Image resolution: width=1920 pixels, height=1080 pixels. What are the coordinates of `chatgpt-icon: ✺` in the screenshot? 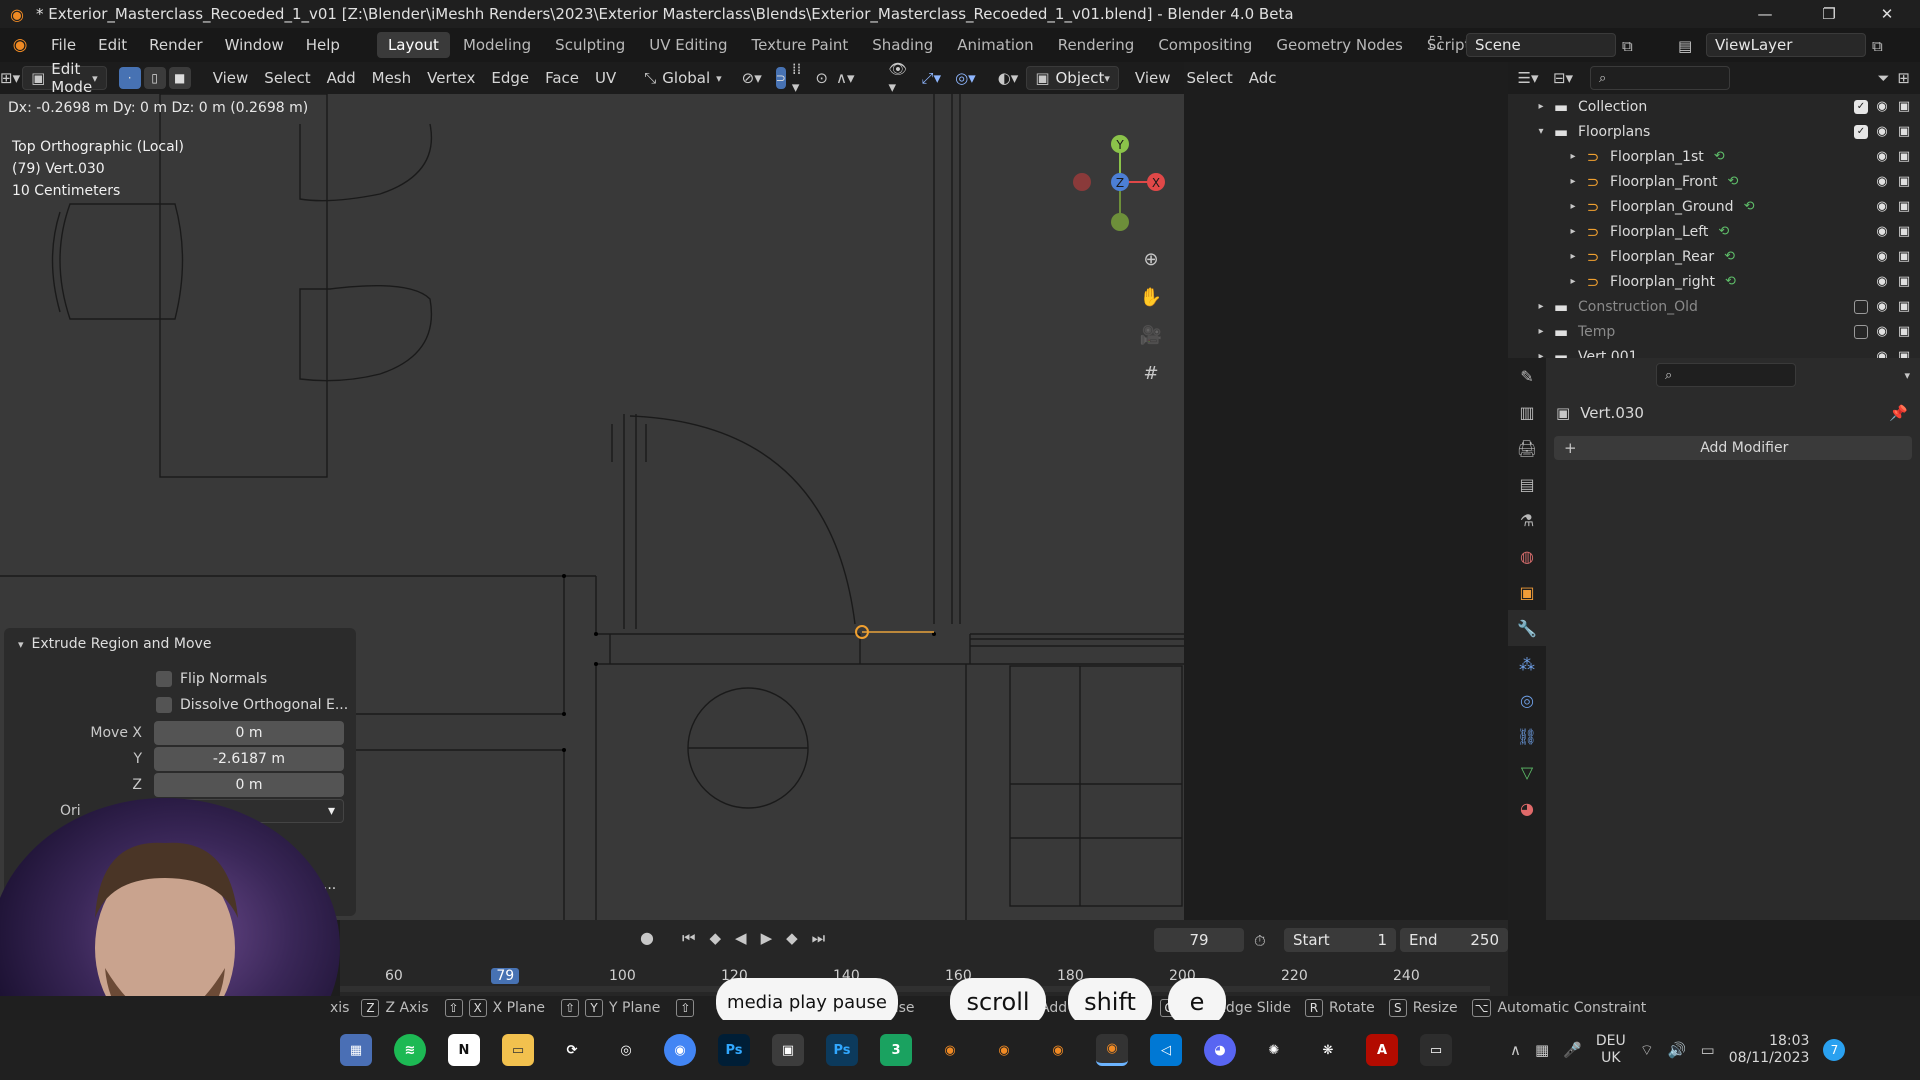 It's located at (1274, 1050).